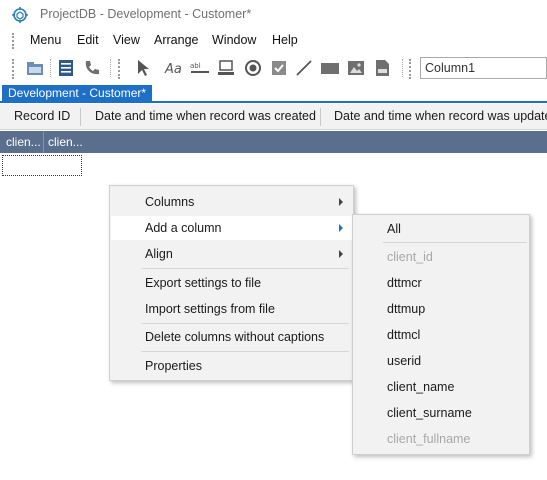 The image size is (547, 480). I want to click on submenu-item-dttmup: dttmup, so click(441, 309).